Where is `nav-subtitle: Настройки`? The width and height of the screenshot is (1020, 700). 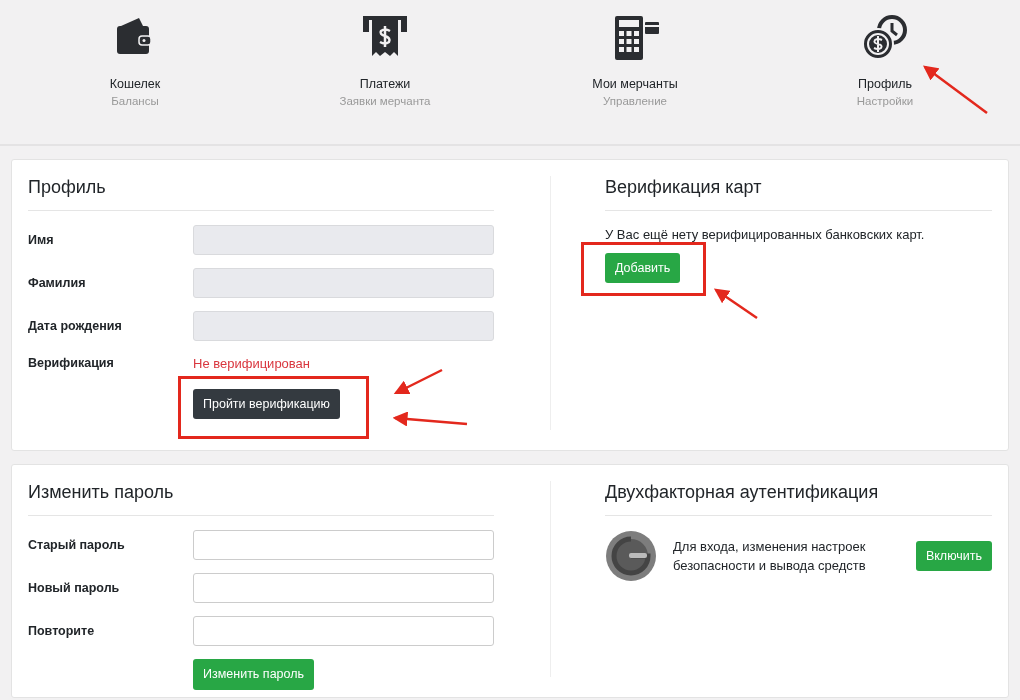 nav-subtitle: Настройки is located at coordinates (885, 101).